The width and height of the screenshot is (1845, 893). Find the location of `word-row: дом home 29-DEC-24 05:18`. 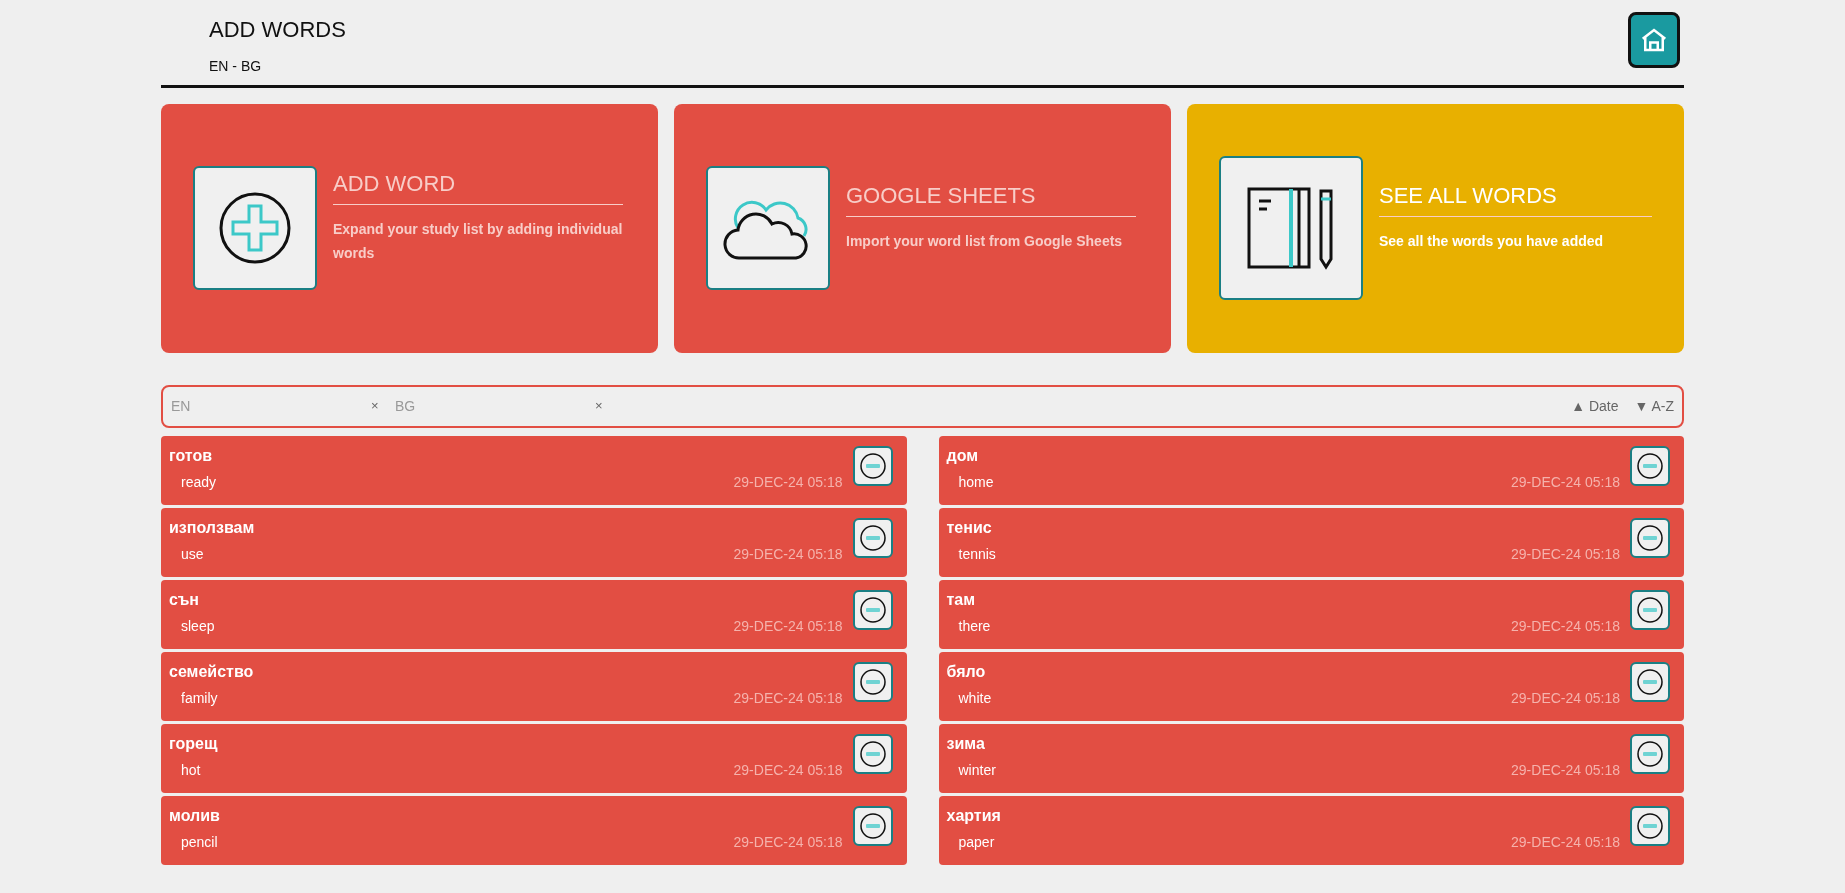

word-row: дом home 29-DEC-24 05:18 is located at coordinates (1311, 470).